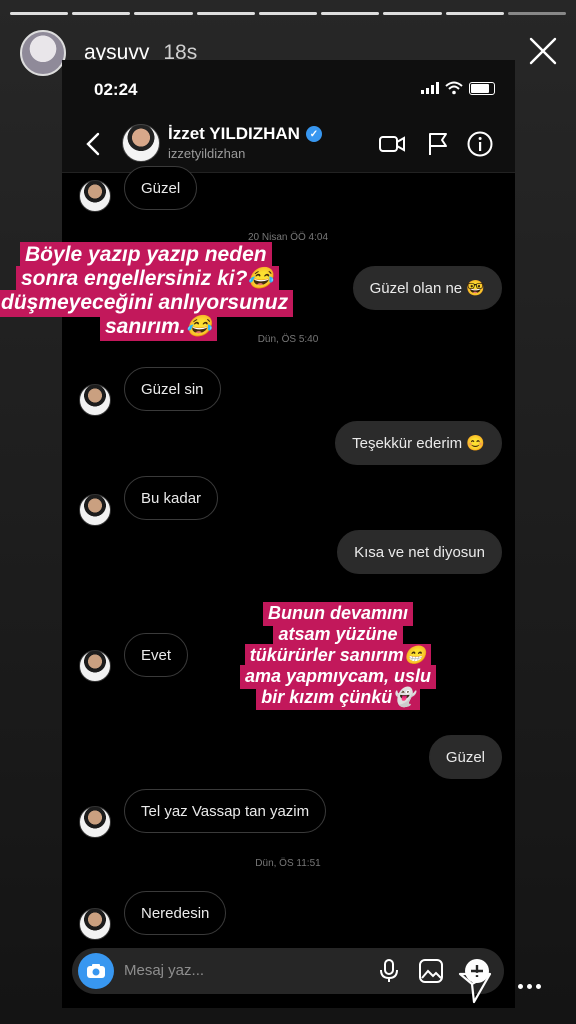 Image resolution: width=576 pixels, height=1024 pixels. I want to click on message-incoming: Bu kadar, so click(171, 498).